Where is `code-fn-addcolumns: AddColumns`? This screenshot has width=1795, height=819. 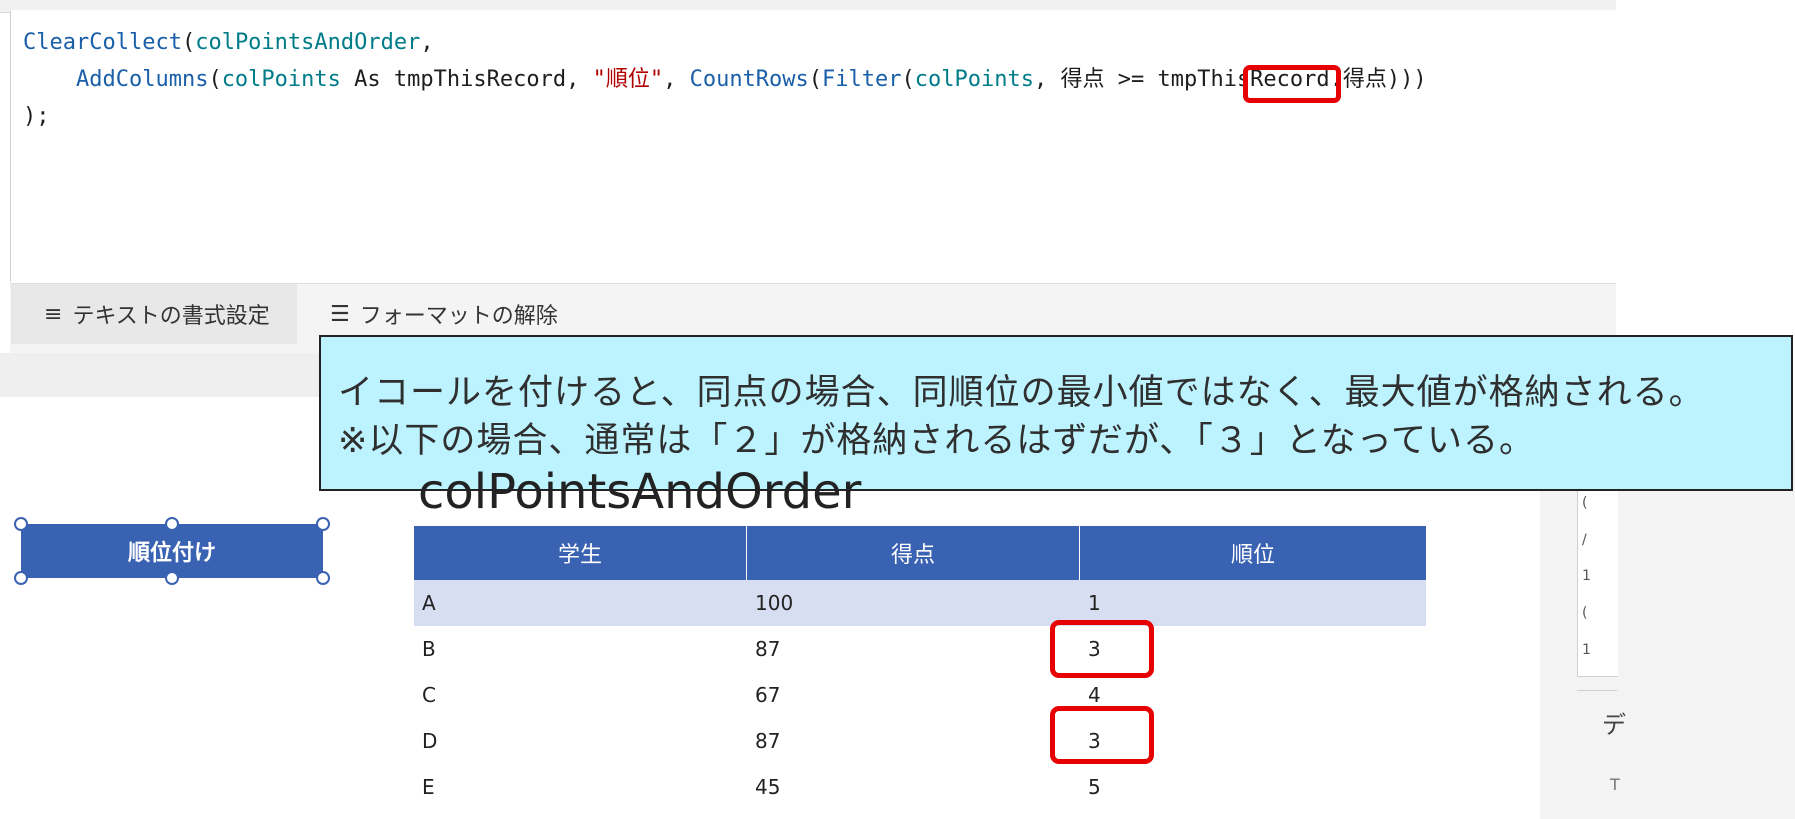 code-fn-addcolumns: AddColumns is located at coordinates (142, 79).